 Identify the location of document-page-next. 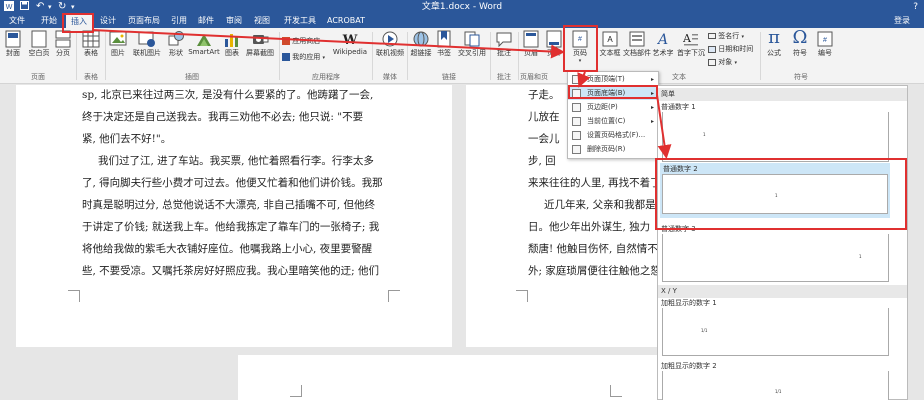
(448, 377).